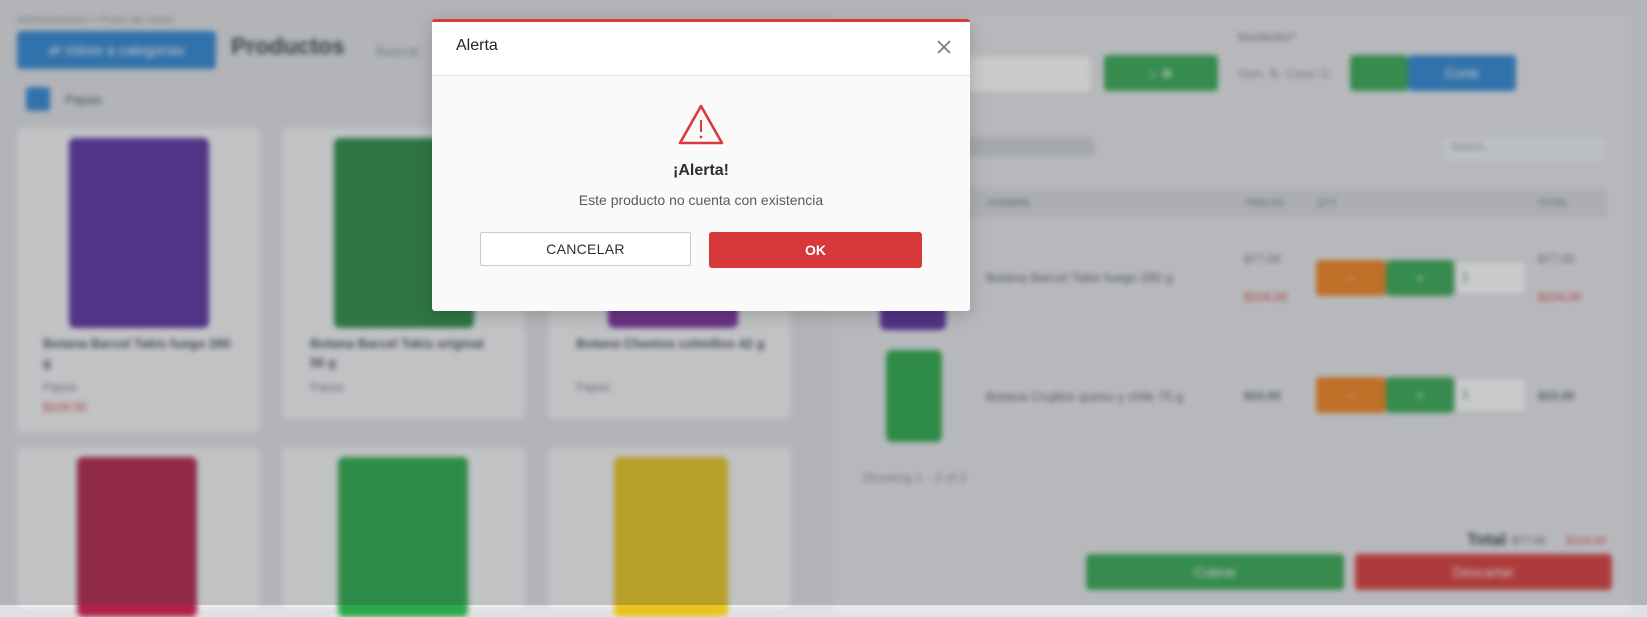  I want to click on close-button, so click(944, 47).